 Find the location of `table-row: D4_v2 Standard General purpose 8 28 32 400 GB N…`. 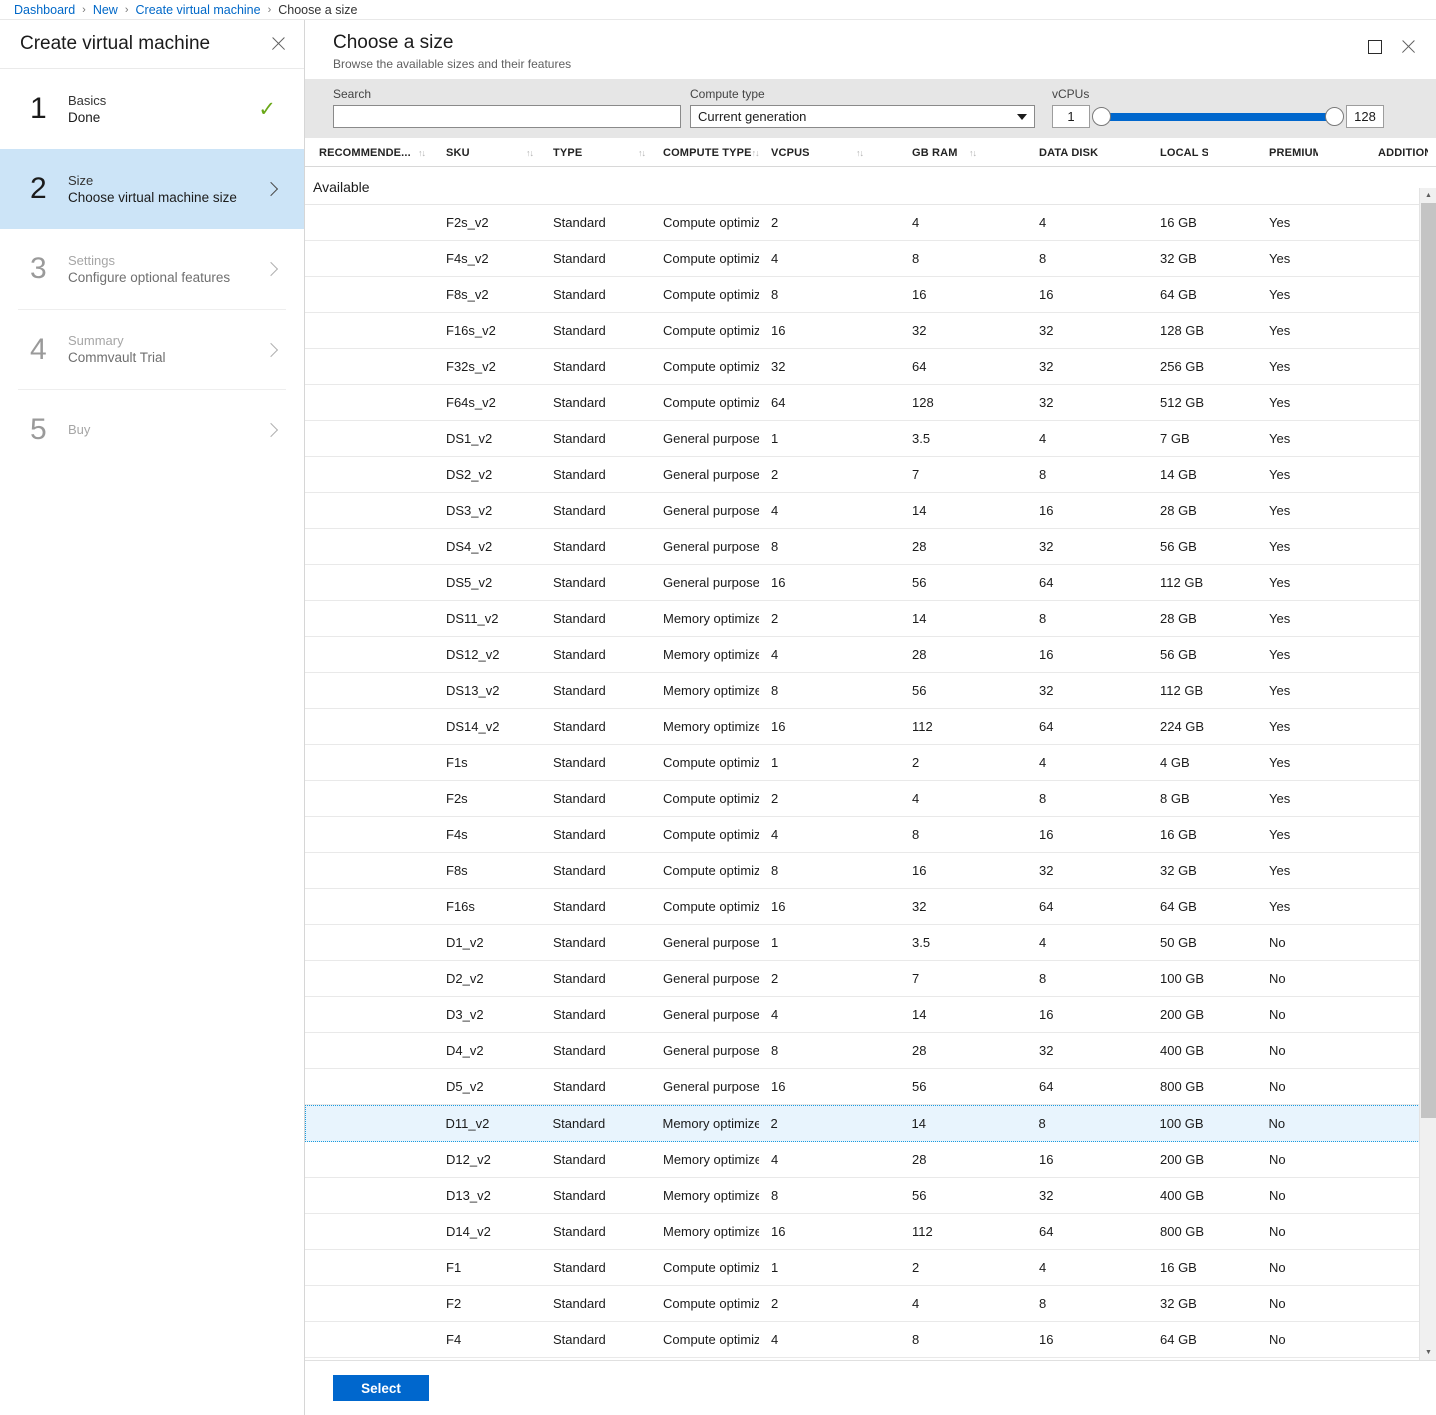

table-row: D4_v2 Standard General purpose 8 28 32 400 GB N… is located at coordinates (870, 1051).